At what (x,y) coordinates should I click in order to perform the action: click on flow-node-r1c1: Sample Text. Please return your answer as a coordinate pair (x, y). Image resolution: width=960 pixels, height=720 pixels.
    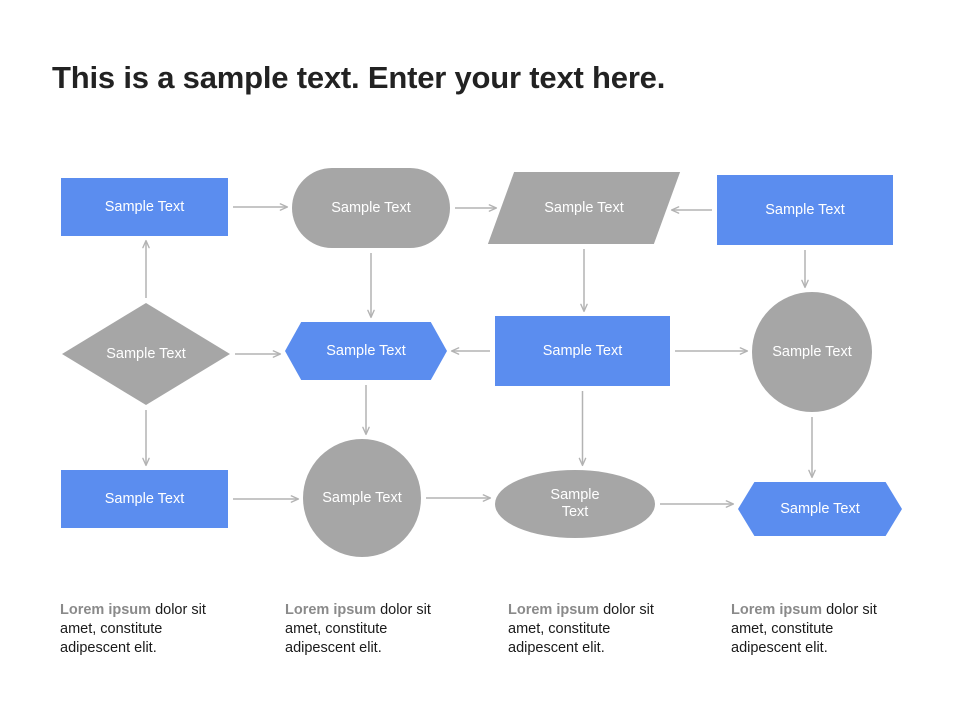
    Looking at the image, I should click on (144, 207).